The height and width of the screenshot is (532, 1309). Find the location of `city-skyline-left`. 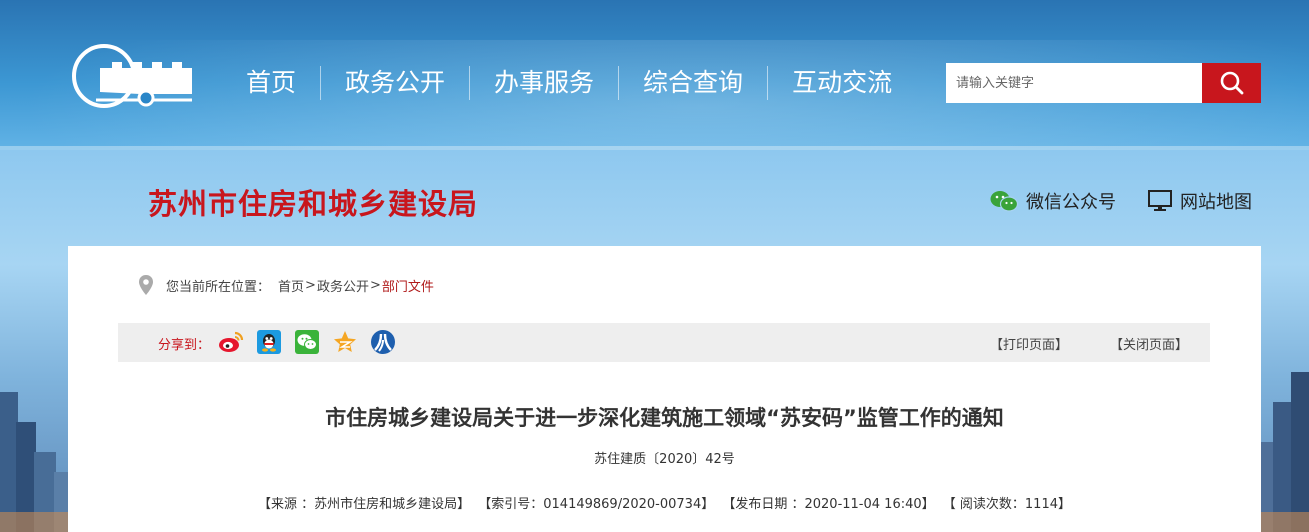

city-skyline-left is located at coordinates (35, 462).